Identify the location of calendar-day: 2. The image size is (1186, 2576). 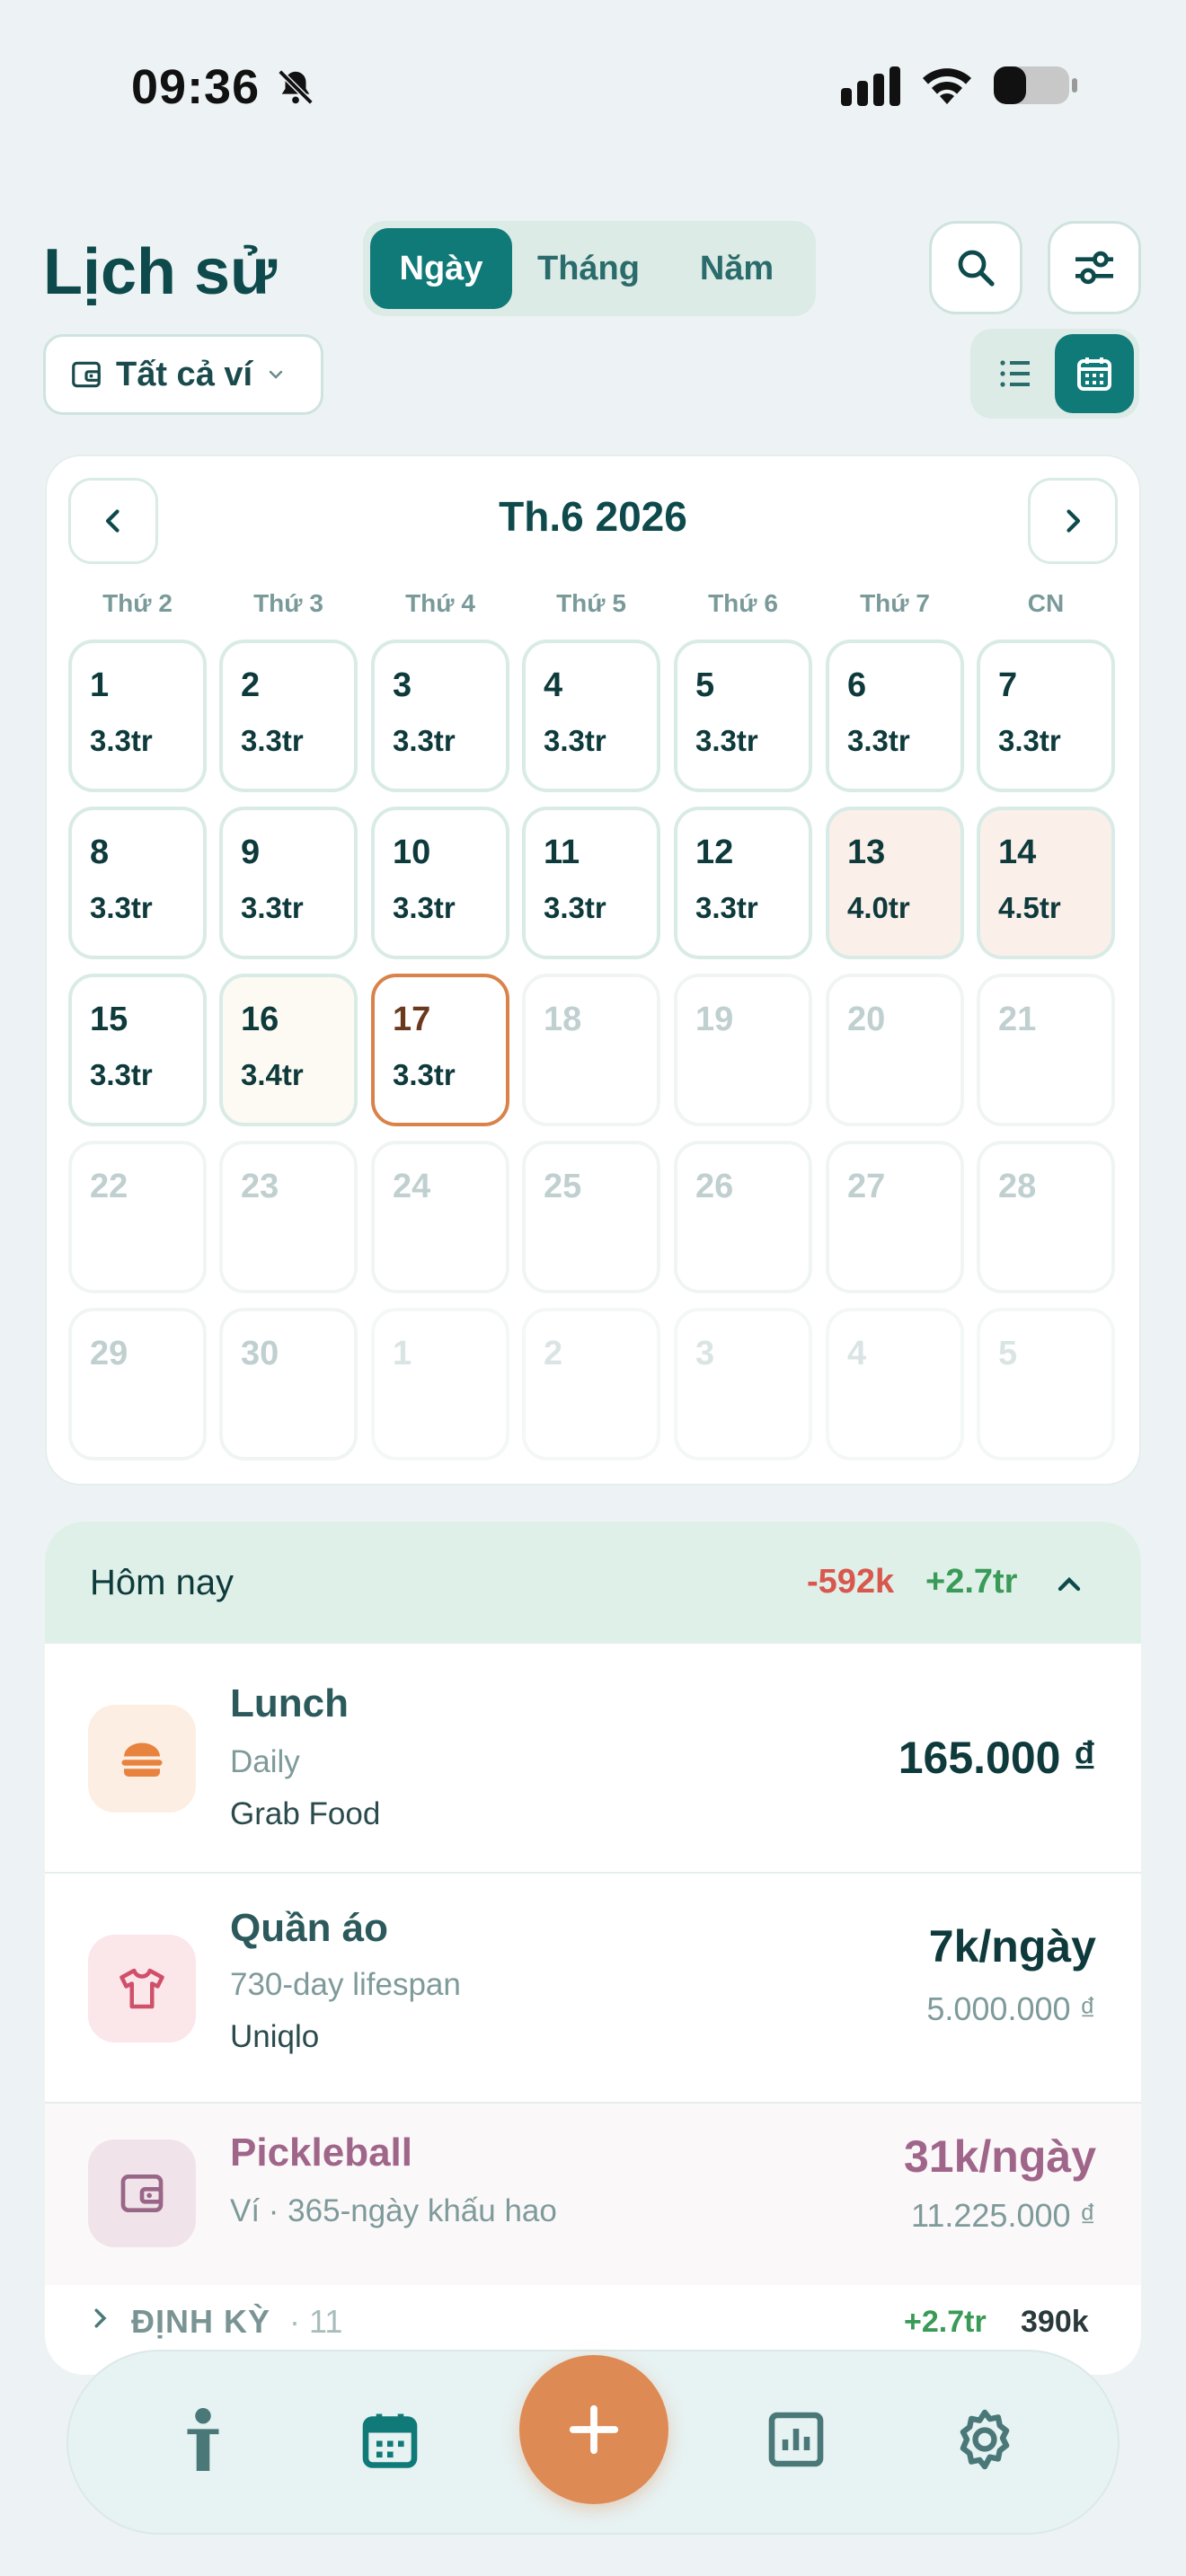
(591, 1384).